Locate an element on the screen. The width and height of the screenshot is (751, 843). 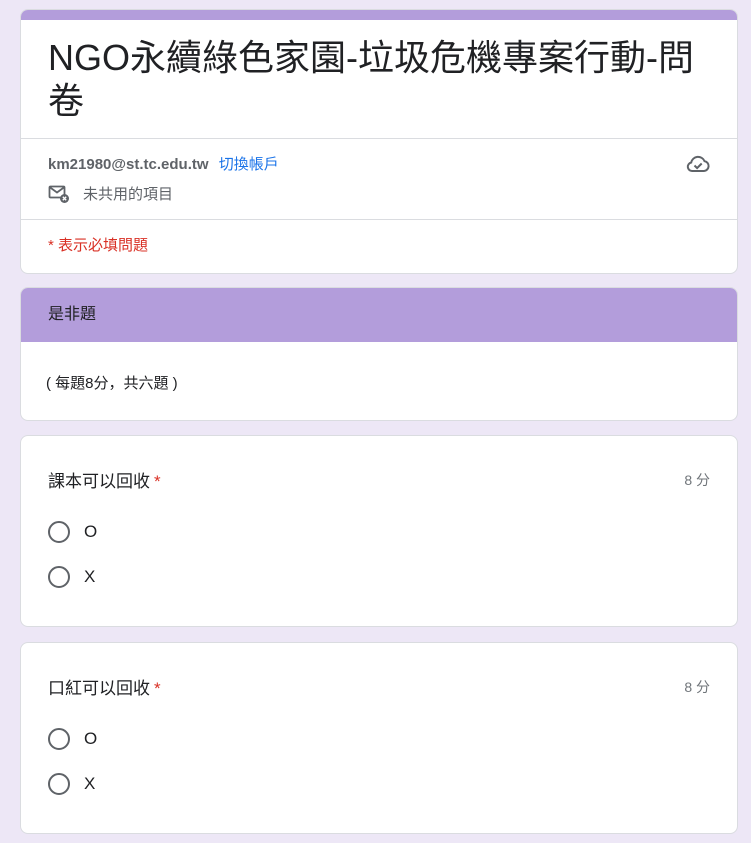
required-note: * 表示必填問題 is located at coordinates (98, 245).